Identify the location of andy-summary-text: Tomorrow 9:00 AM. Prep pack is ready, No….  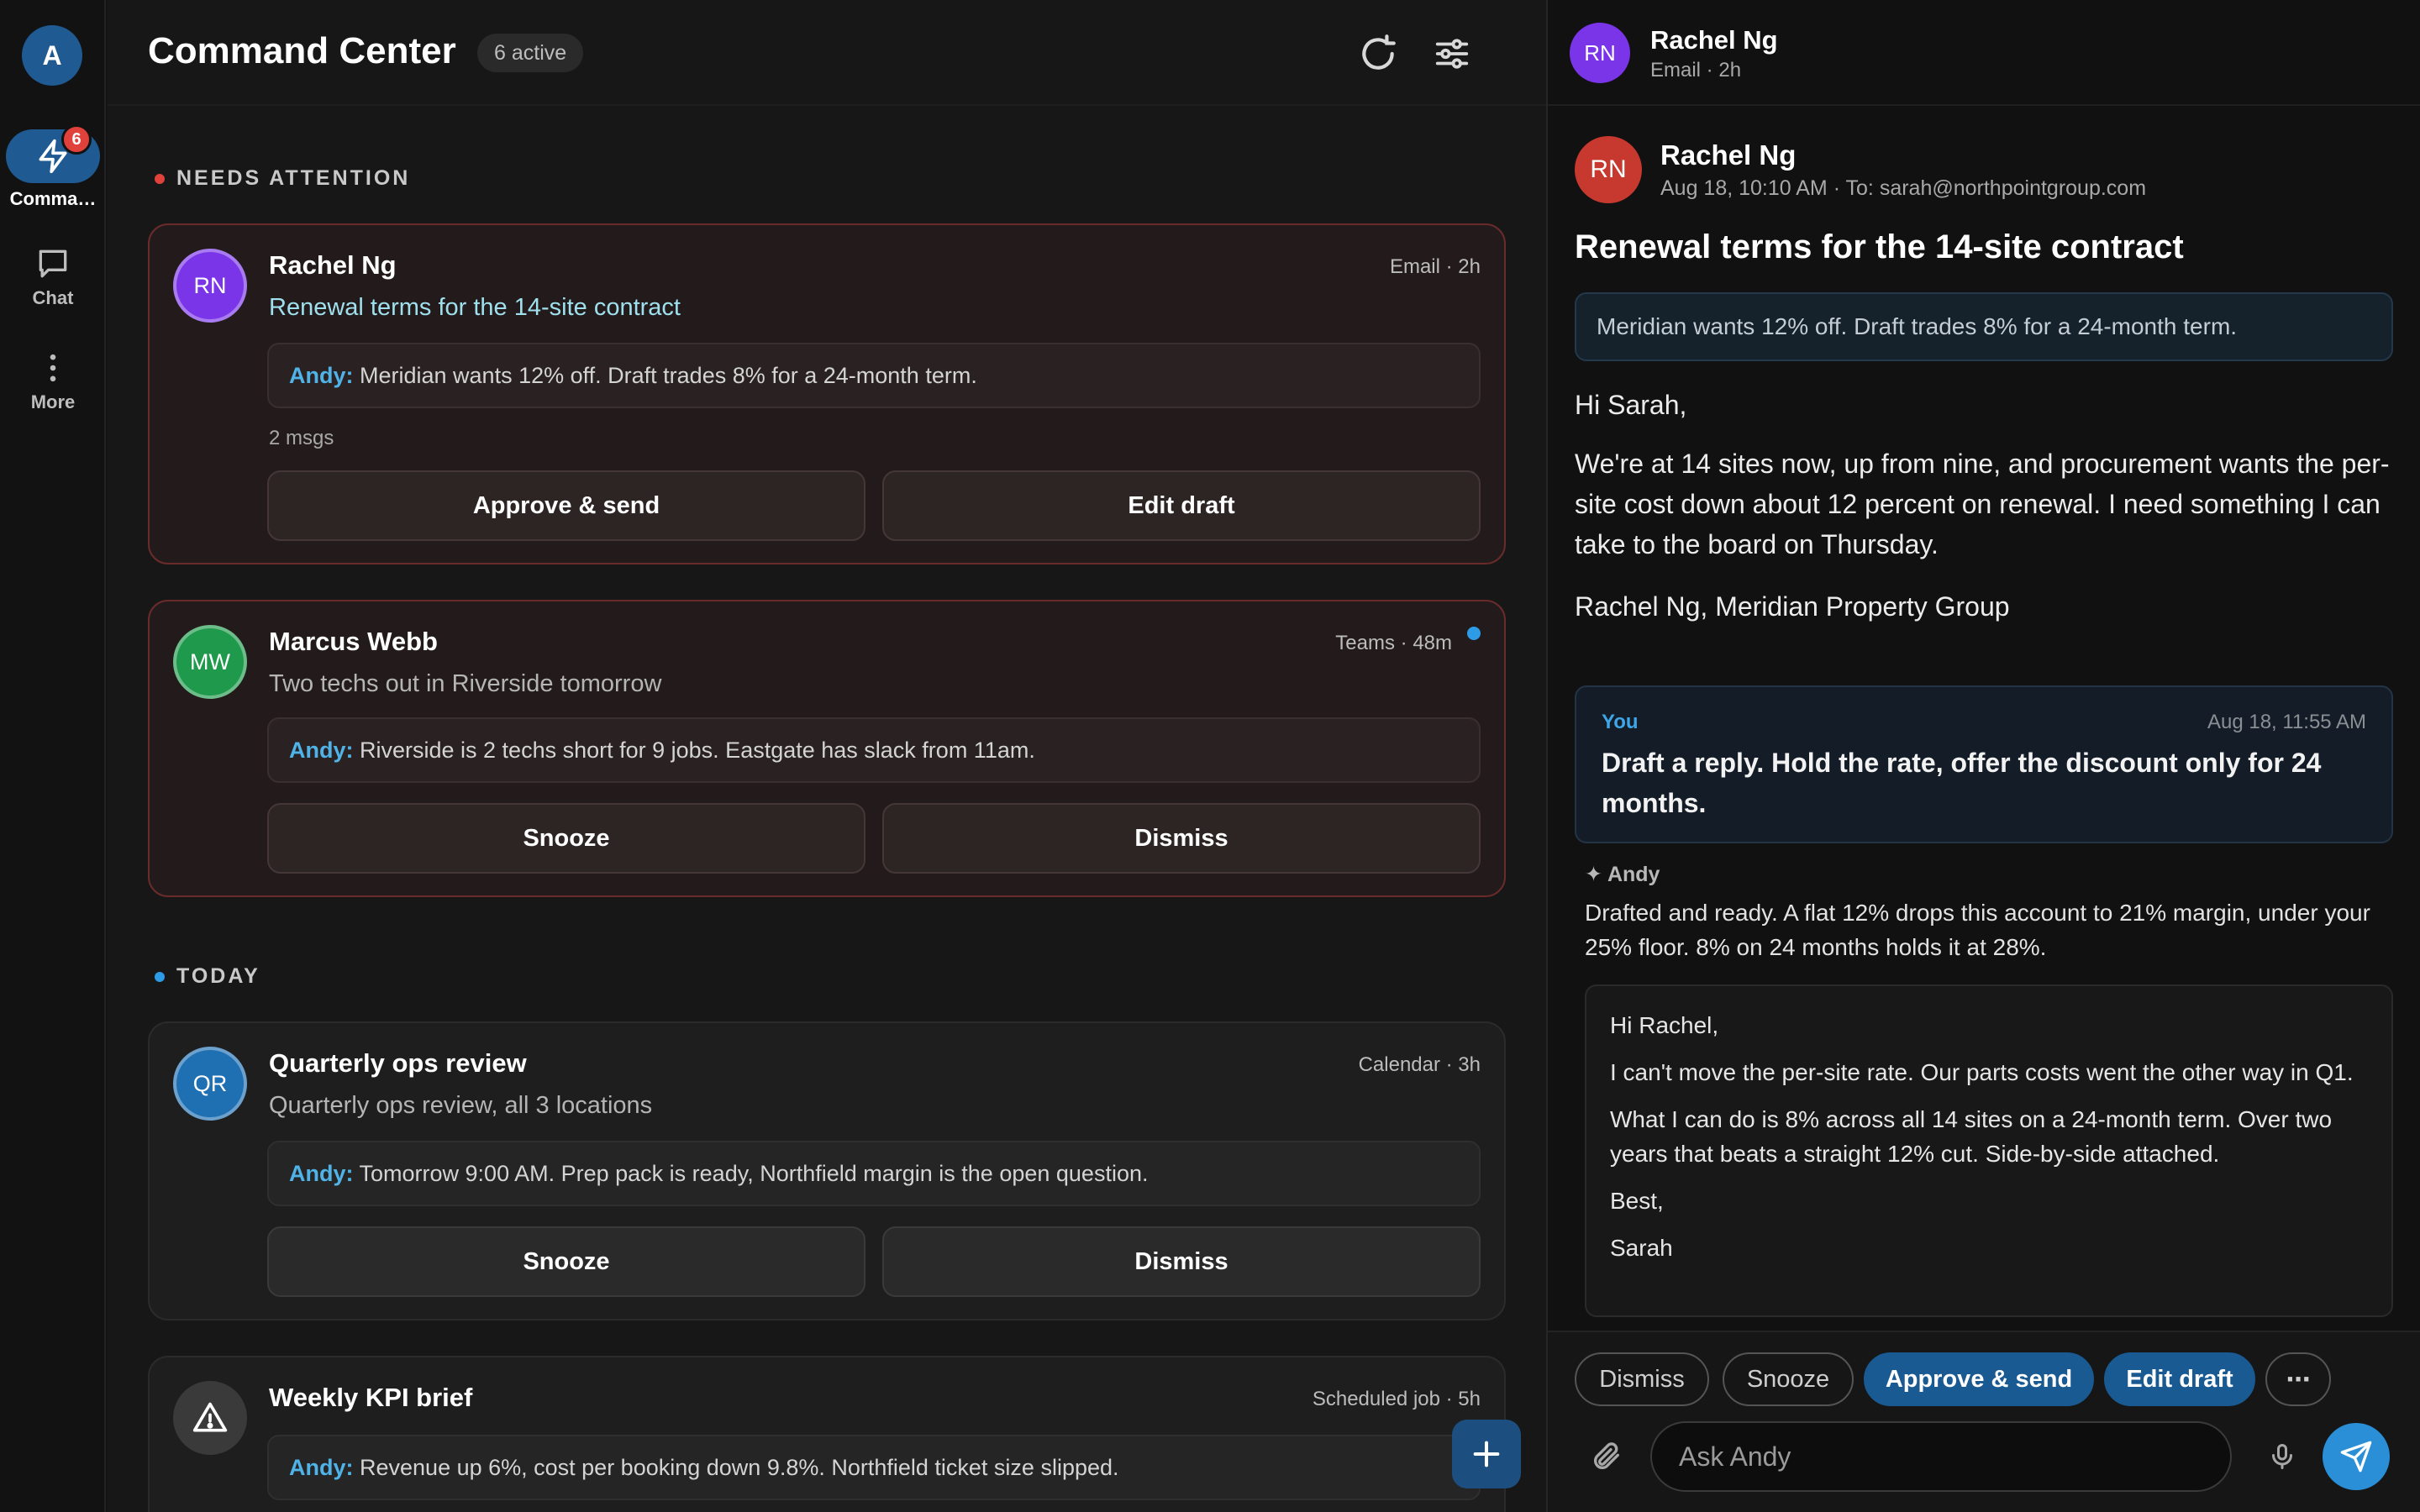
(751, 1173).